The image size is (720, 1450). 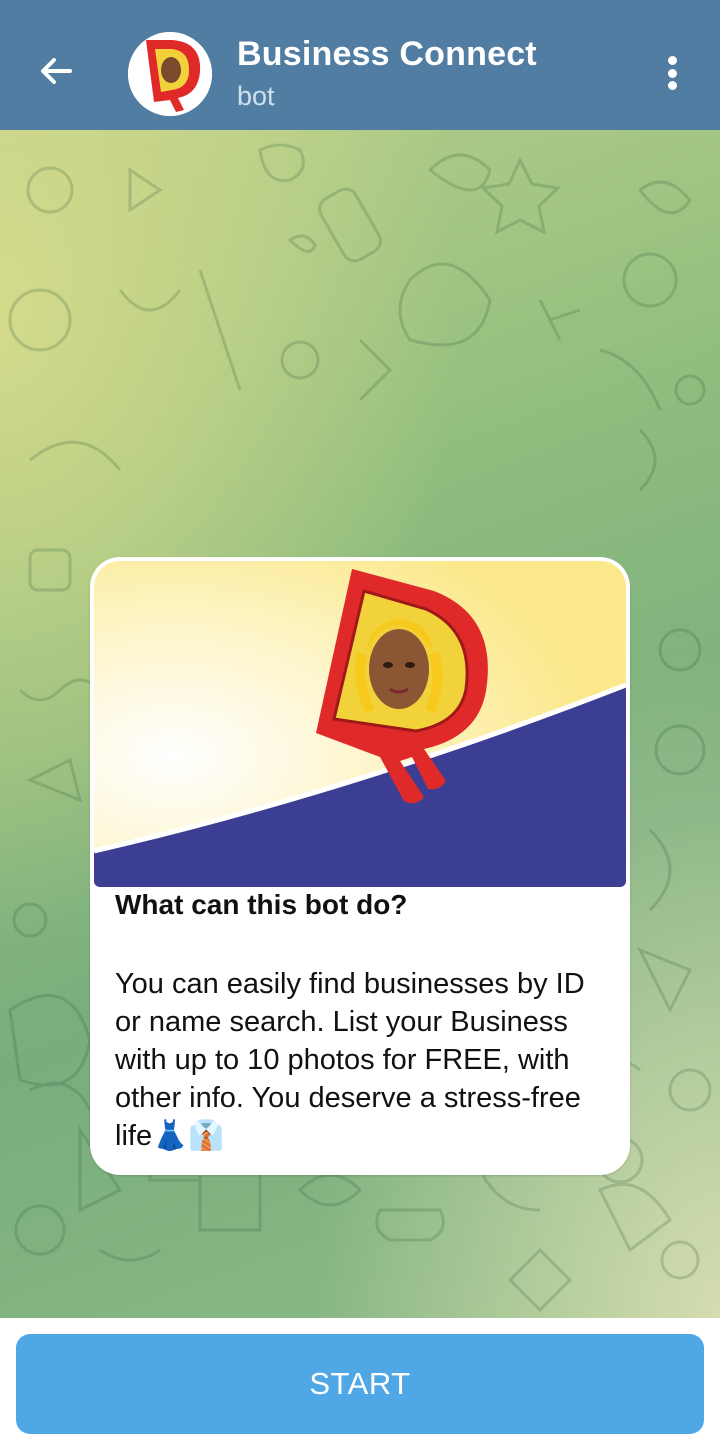 I want to click on more-vert-icon, so click(x=672, y=60).